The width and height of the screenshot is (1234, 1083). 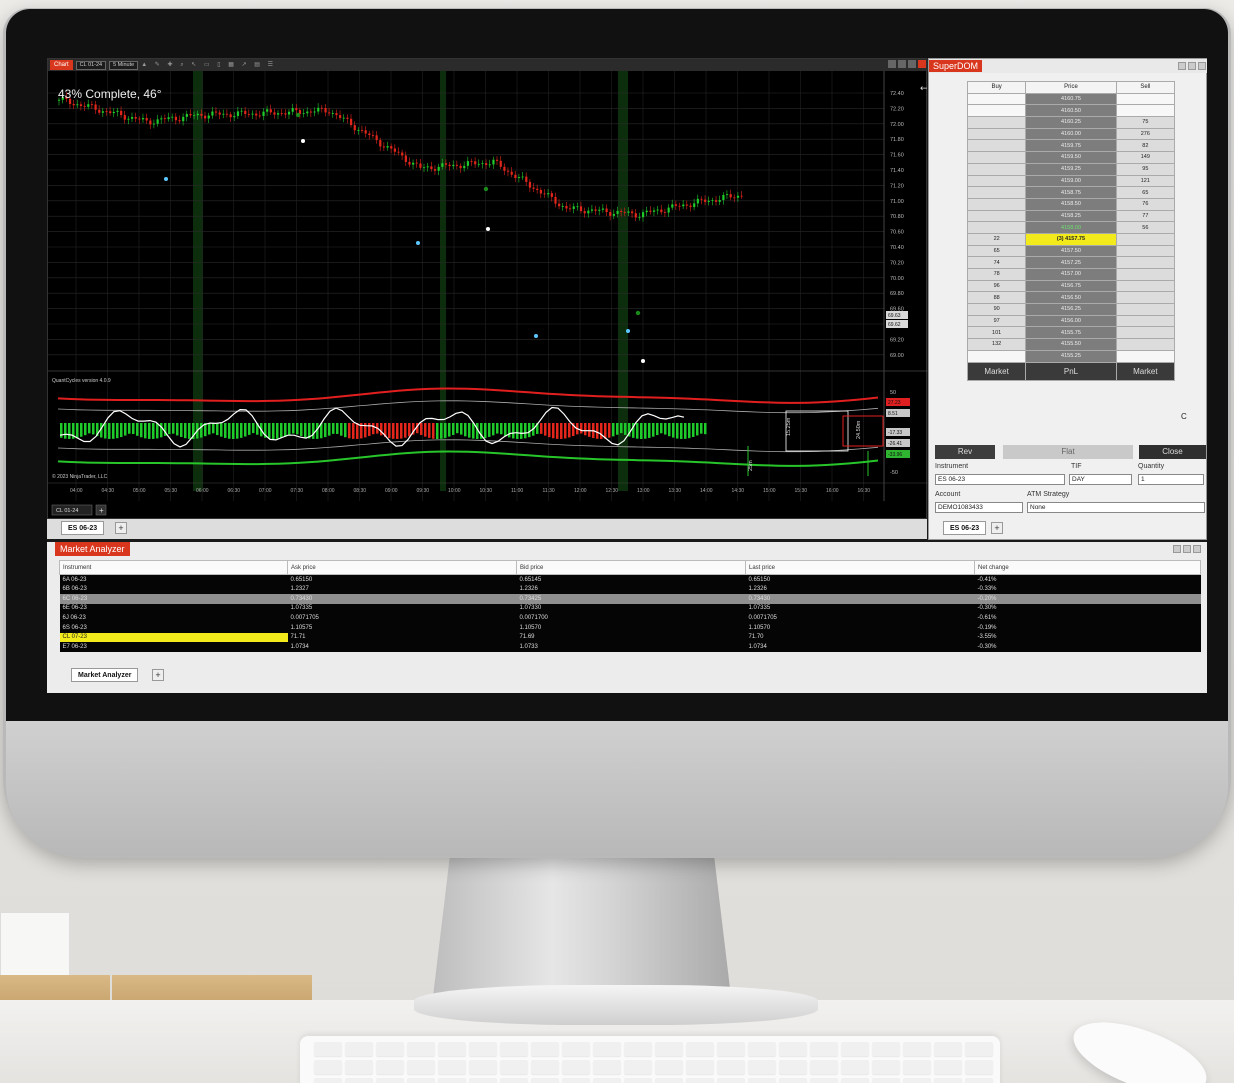 What do you see at coordinates (630, 589) in the screenshot?
I see `table-row: 6B 06-23 1.2327 1.2326 1.2326 -0.33%` at bounding box center [630, 589].